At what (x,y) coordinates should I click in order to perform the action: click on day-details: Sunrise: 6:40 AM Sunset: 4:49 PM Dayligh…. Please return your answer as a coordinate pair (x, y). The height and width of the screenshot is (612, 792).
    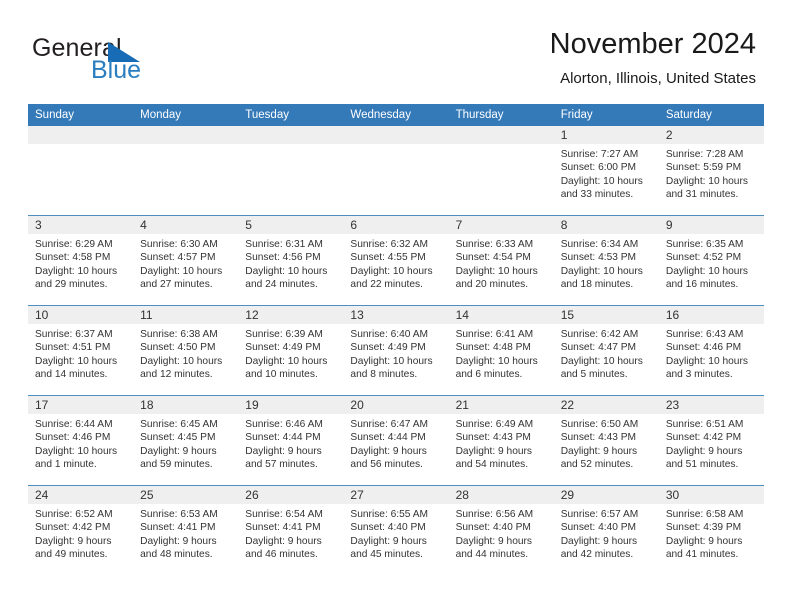
    Looking at the image, I should click on (395, 353).